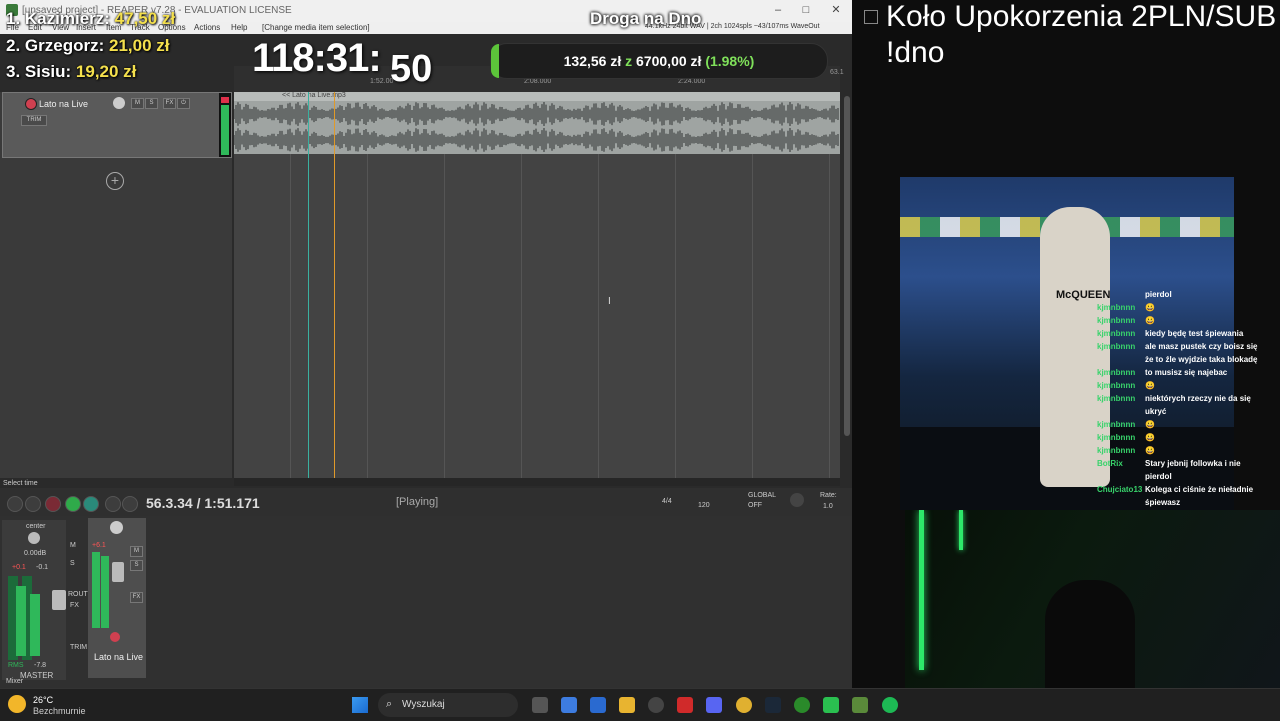 The width and height of the screenshot is (1280, 721). What do you see at coordinates (1193, 463) in the screenshot?
I see `chat-text: Stary jebnij followka i nie` at bounding box center [1193, 463].